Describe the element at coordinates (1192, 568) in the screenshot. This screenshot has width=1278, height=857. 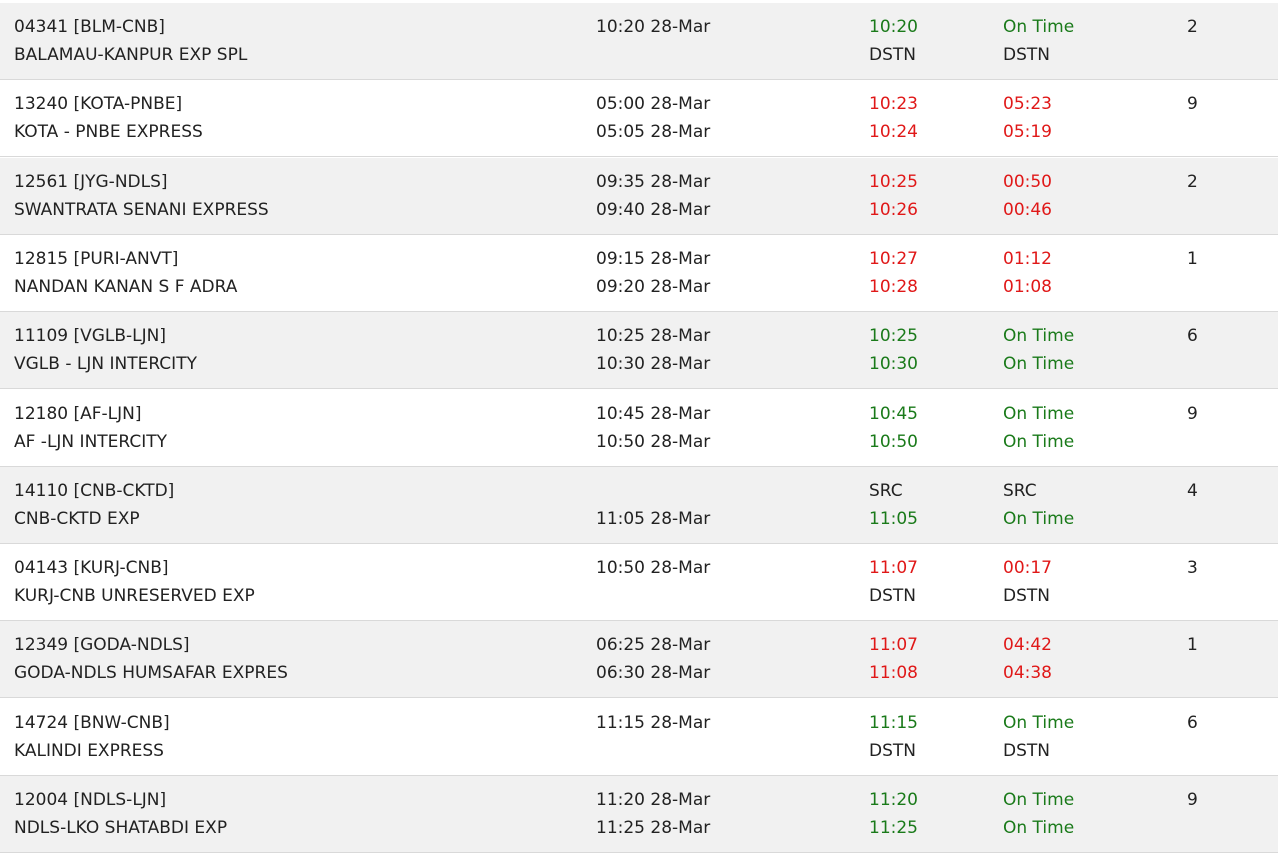
I see `platform-number: 3` at that location.